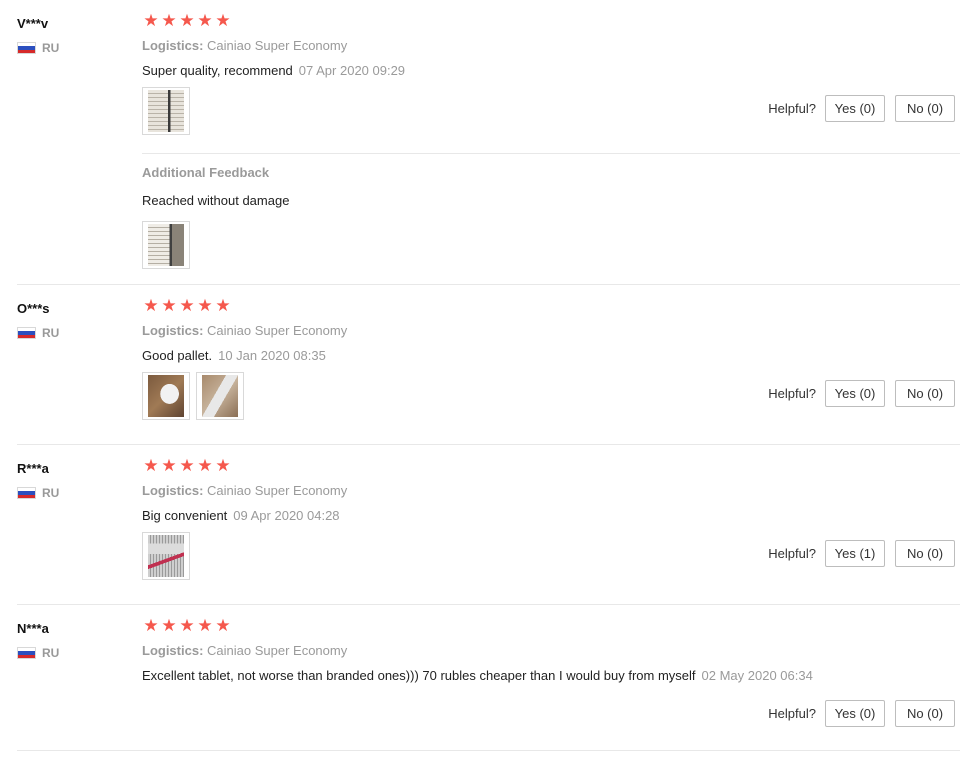 The height and width of the screenshot is (761, 969). I want to click on reviewer-name: R***a, so click(33, 468).